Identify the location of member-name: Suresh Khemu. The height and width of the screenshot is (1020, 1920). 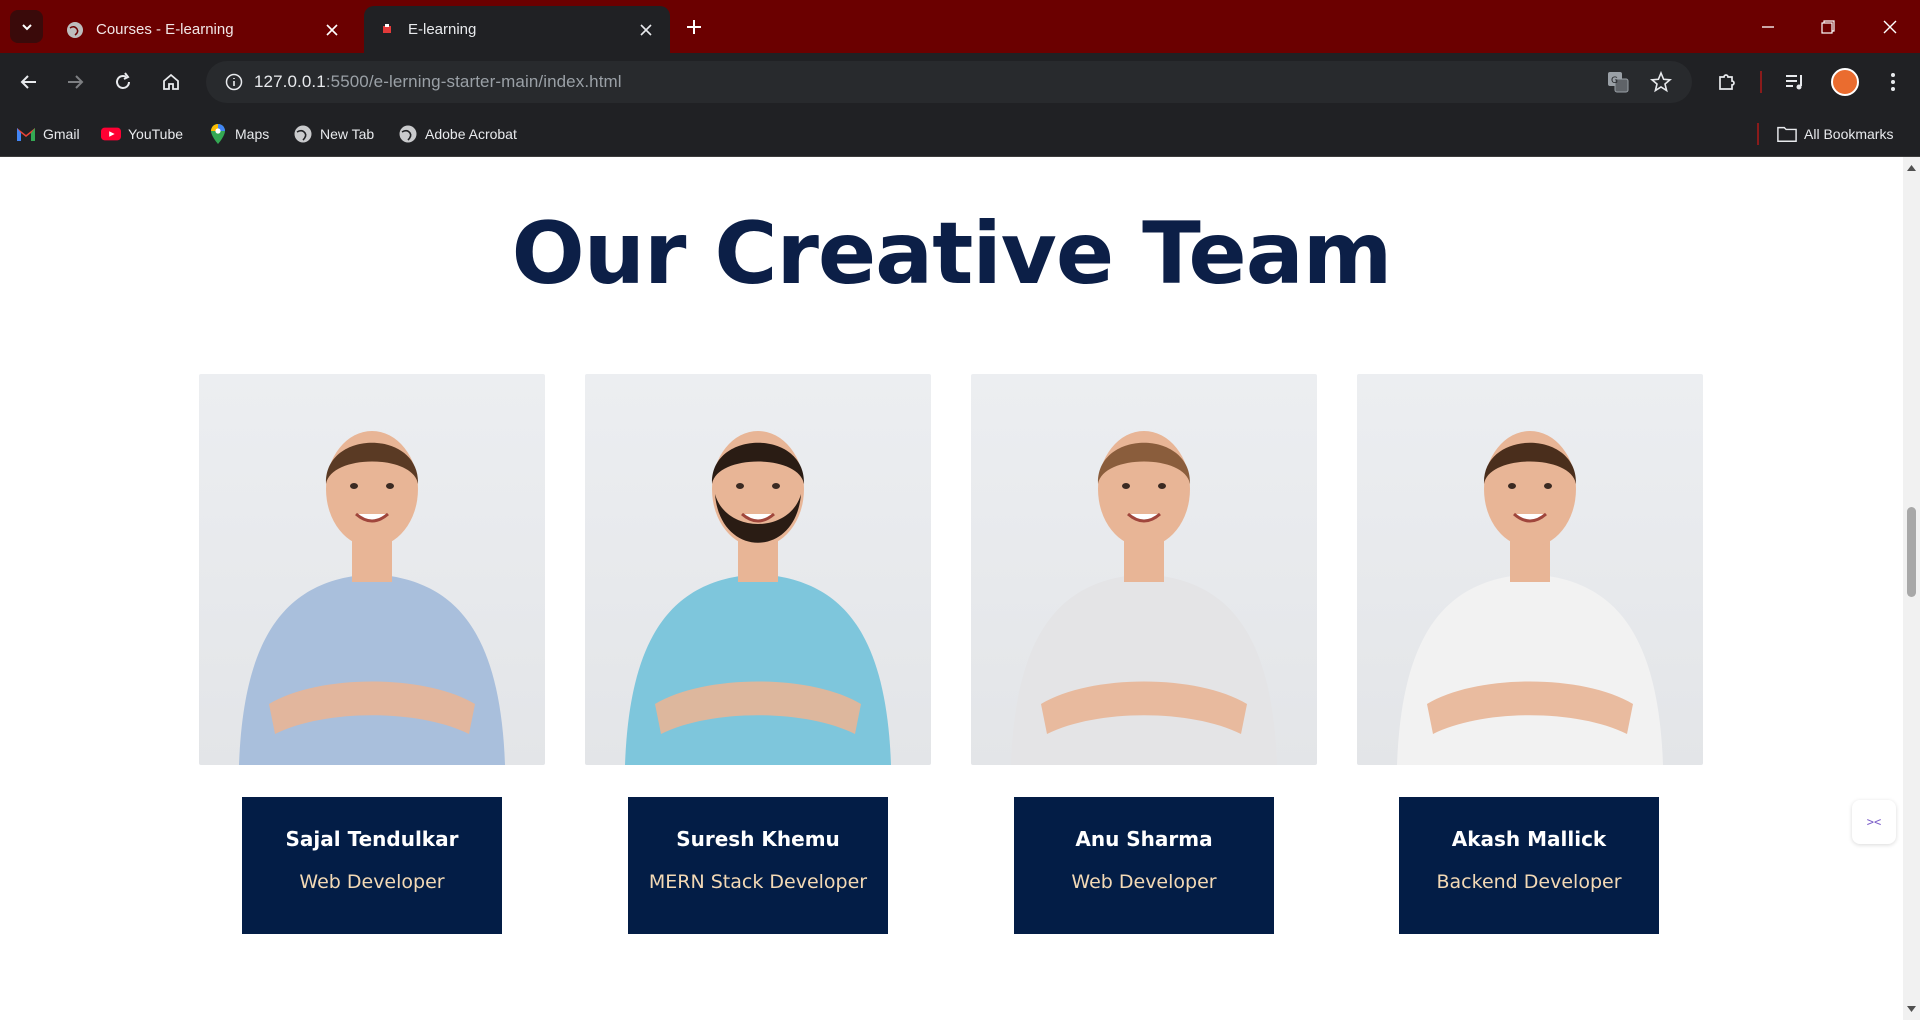
(758, 839).